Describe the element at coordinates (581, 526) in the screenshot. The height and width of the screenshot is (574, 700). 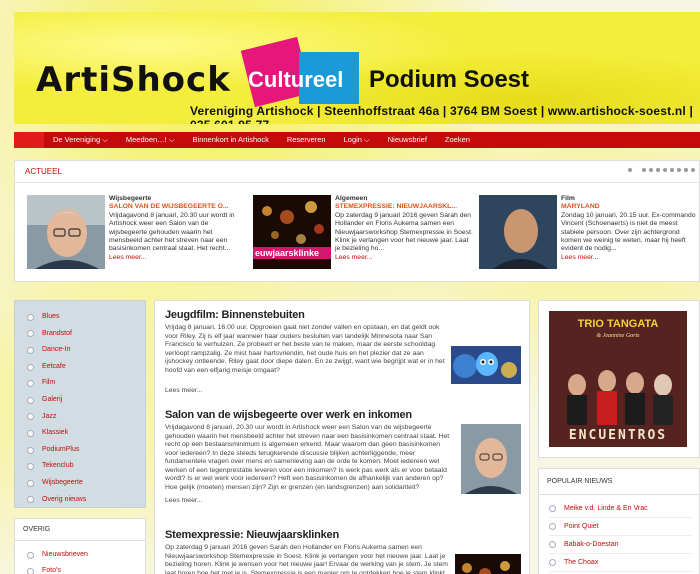
I see `list-item-label: Point Quiet` at that location.